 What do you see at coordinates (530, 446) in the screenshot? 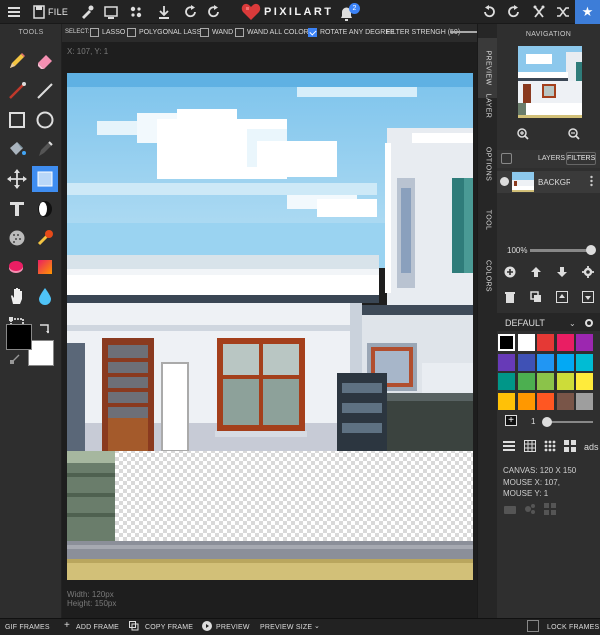
I see `grid-mode-icon` at bounding box center [530, 446].